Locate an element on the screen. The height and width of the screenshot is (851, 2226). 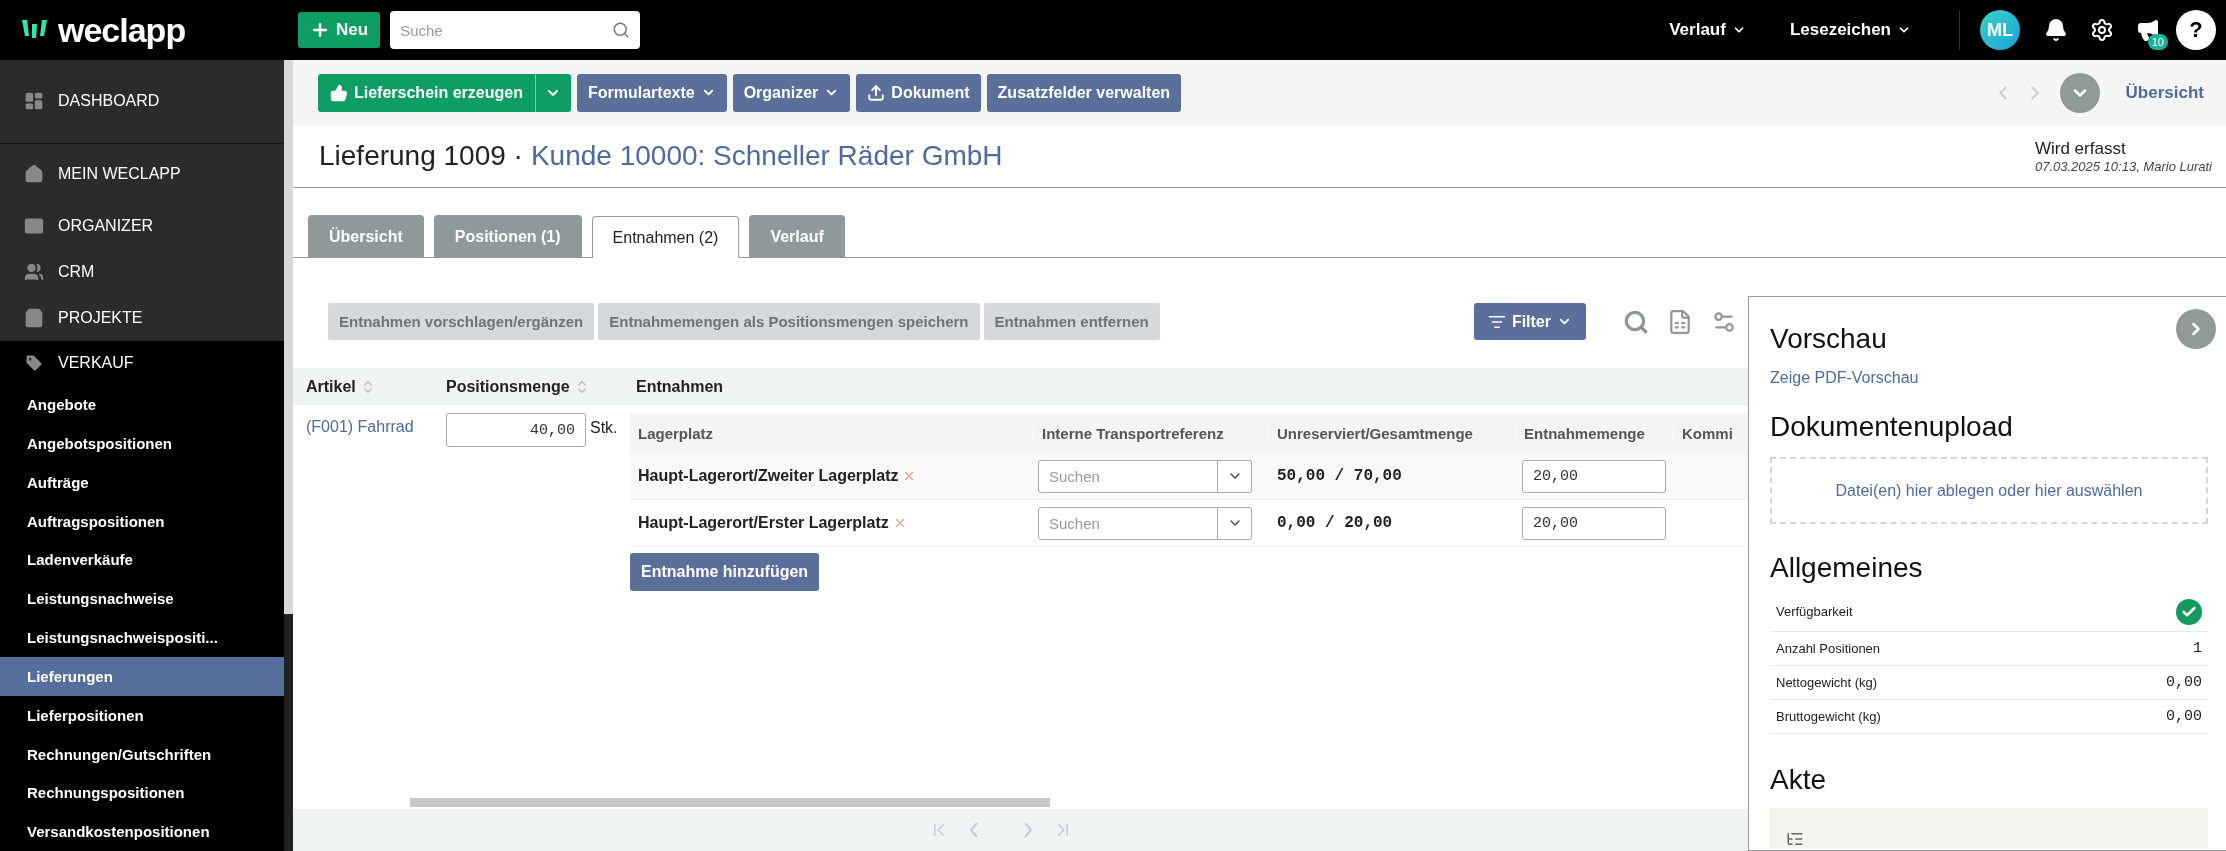
sidebar-item: Auftragspositionen is located at coordinates (142, 521).